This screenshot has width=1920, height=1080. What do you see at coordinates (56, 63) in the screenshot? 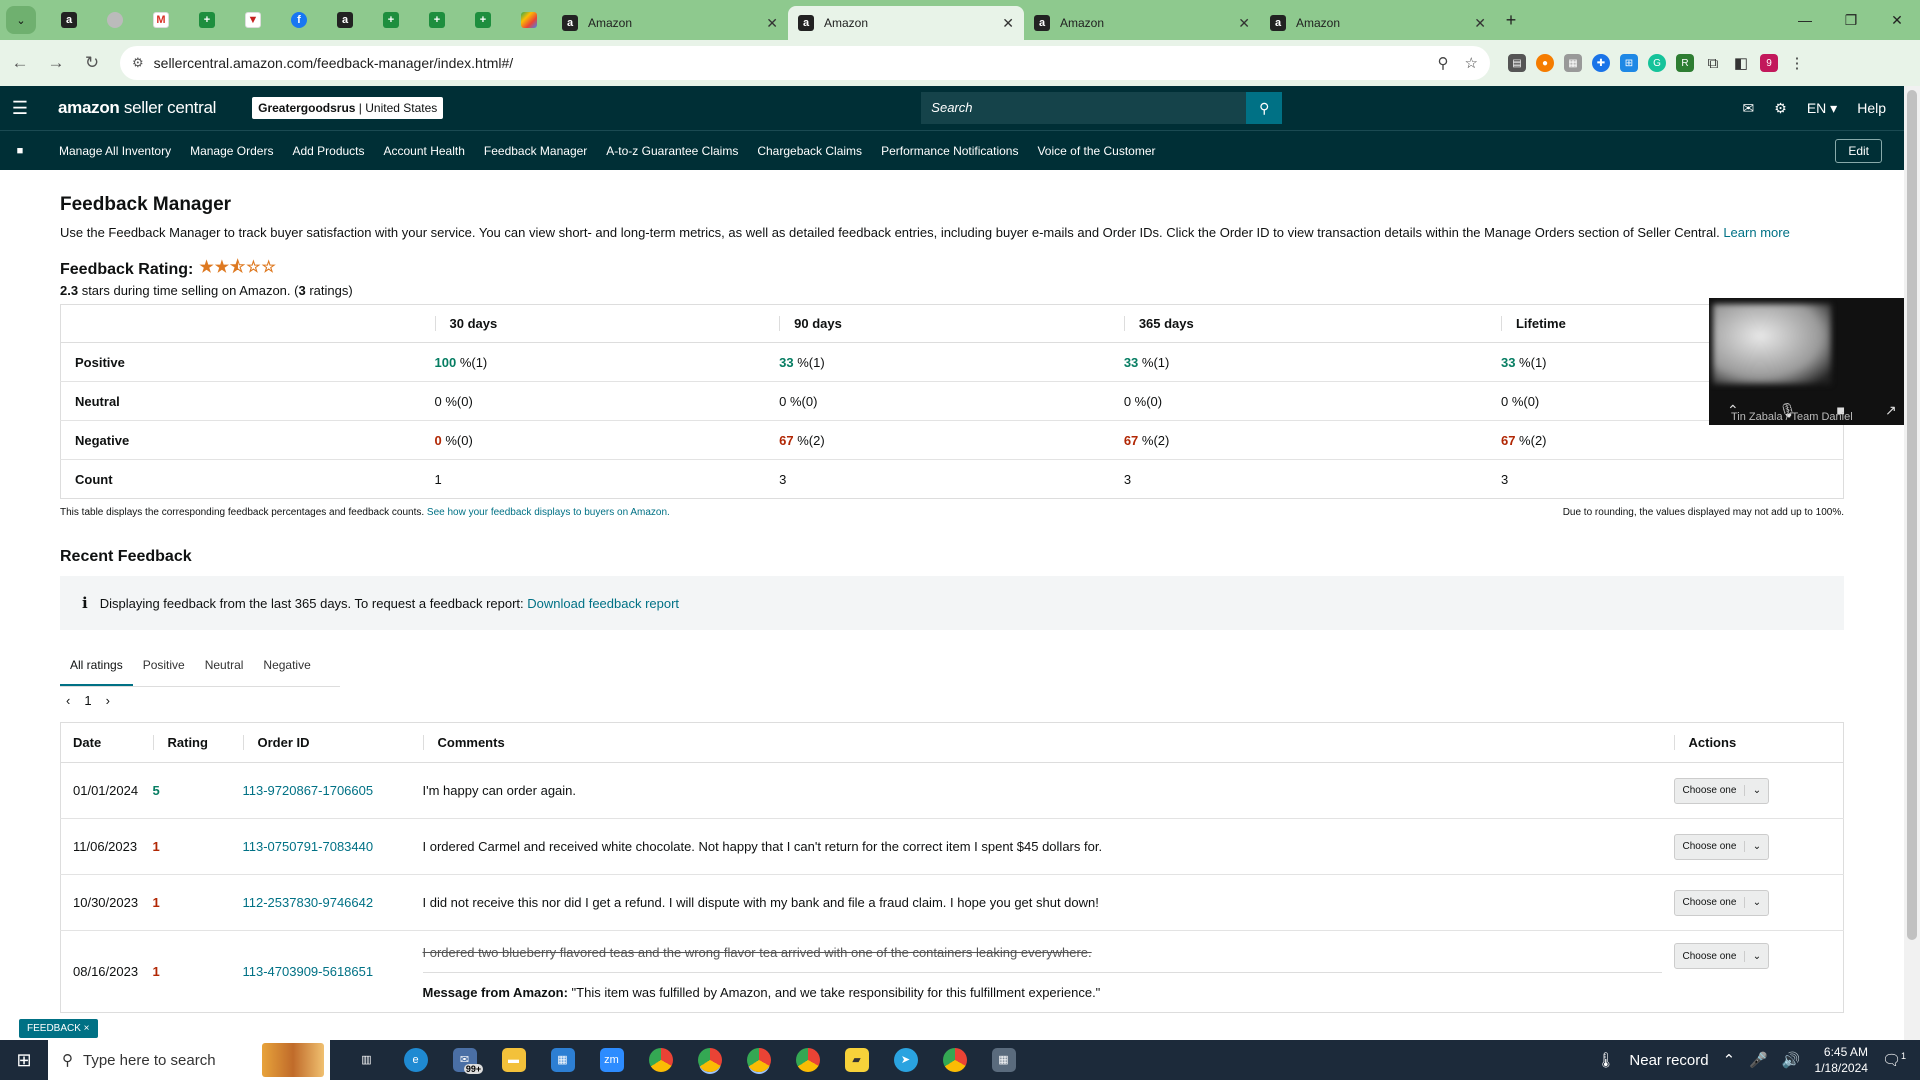
I see `forward-icon: →` at bounding box center [56, 63].